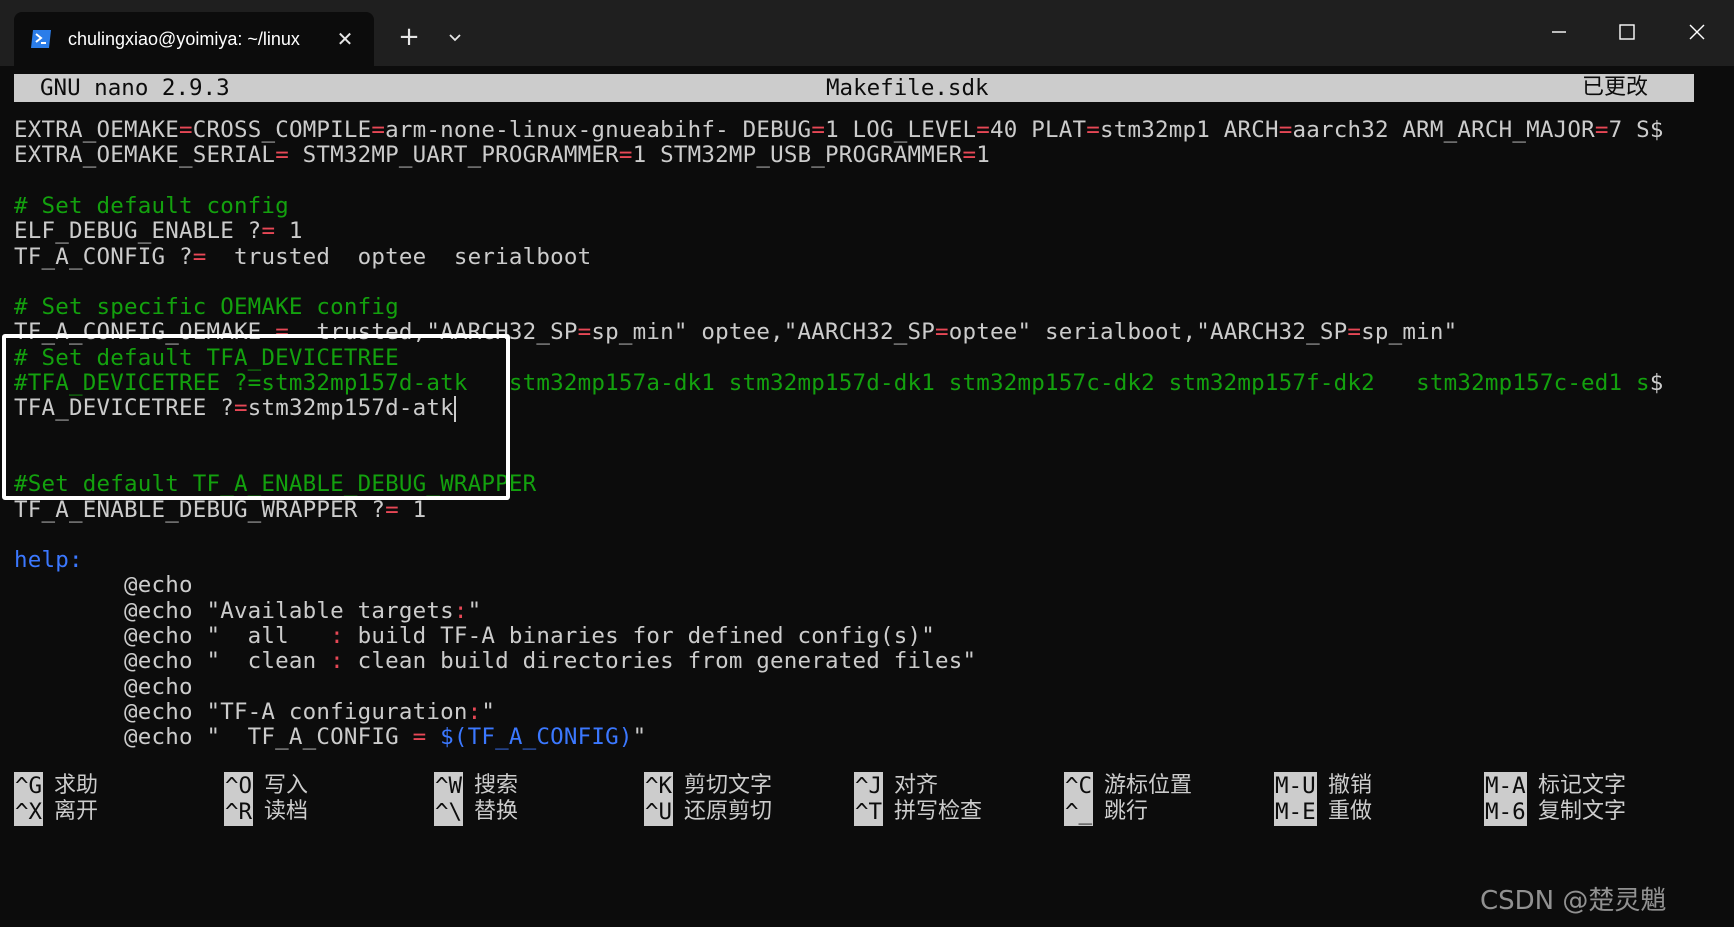  I want to click on editor-line: ELF_DEBUG_ENABLE ?= 1, so click(158, 231).